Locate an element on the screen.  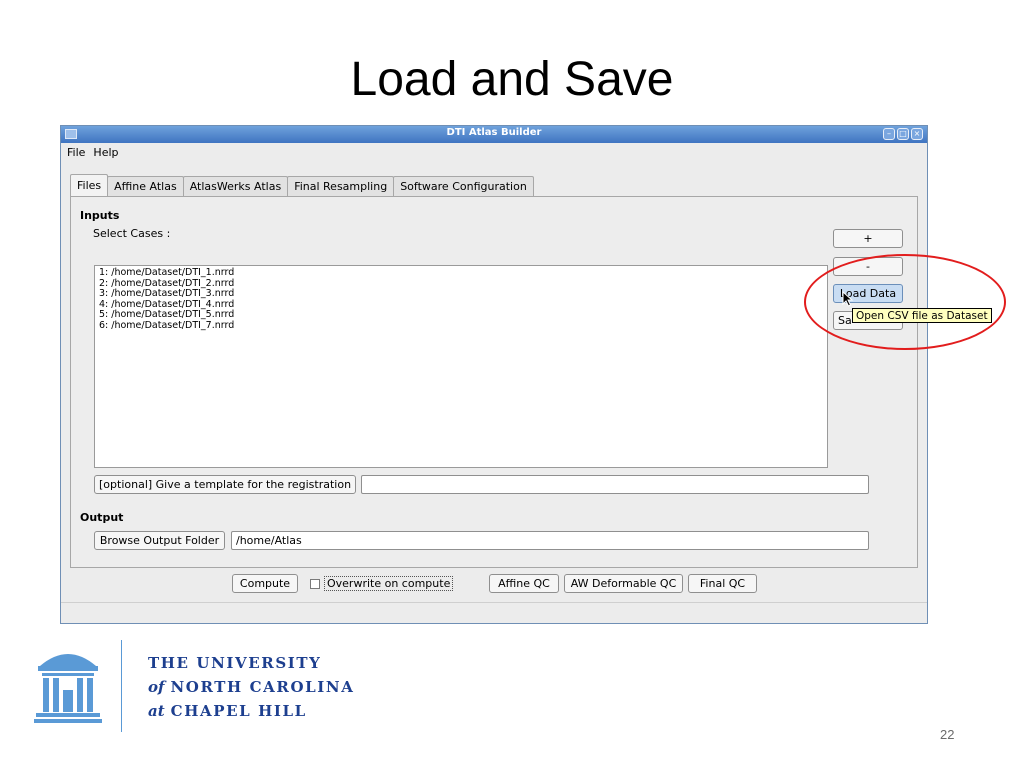
browse-output-button: Browse Output Folder is located at coordinates (159, 540).